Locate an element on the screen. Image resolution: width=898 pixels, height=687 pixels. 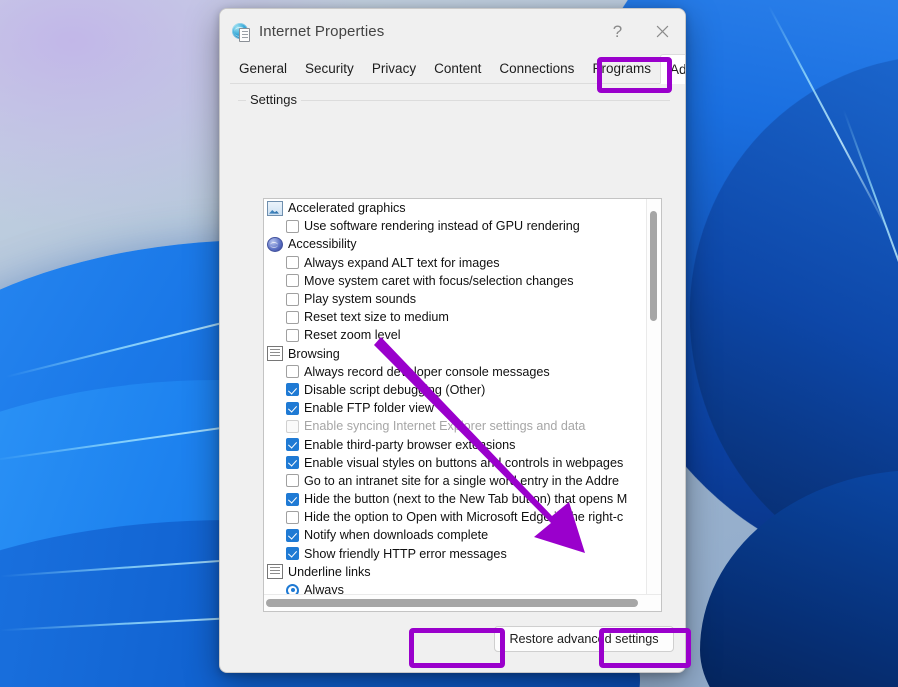
settings-option-row: Always expand ALT text for images is located at coordinates (455, 263).